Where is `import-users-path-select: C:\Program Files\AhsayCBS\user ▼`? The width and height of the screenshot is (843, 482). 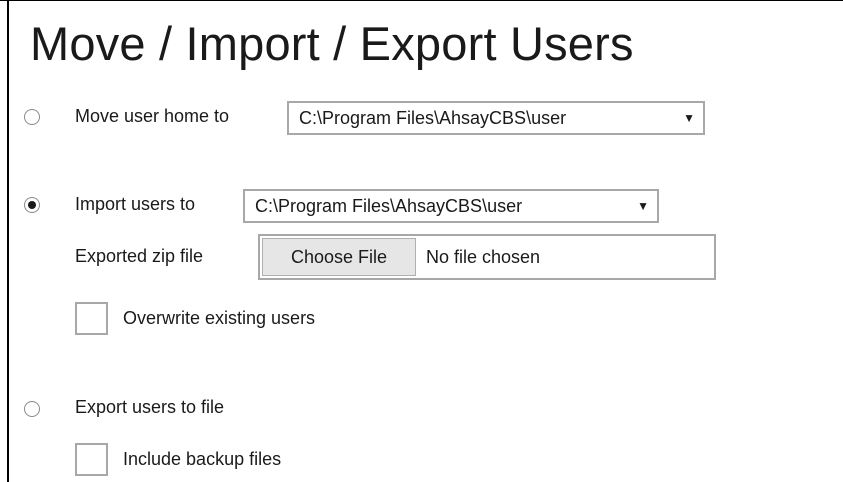
import-users-path-select: C:\Program Files\AhsayCBS\user ▼ is located at coordinates (451, 206).